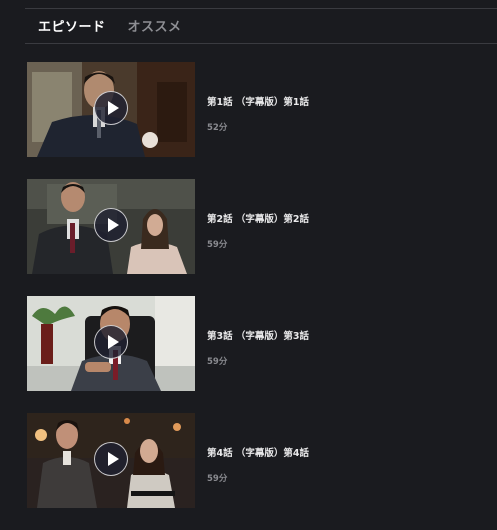 This screenshot has height=530, width=497. Describe the element at coordinates (258, 101) in the screenshot. I see `episode-title: 第1話 （字幕版）第1話` at that location.